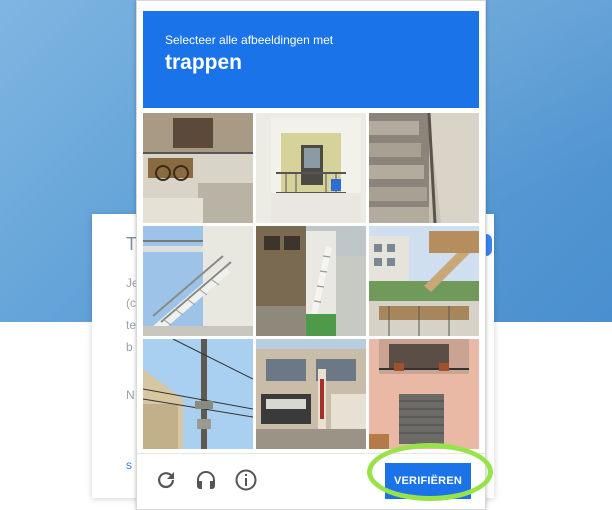 This screenshot has width=612, height=510. Describe the element at coordinates (428, 481) in the screenshot. I see `verify-button: VERIFIËREN` at that location.